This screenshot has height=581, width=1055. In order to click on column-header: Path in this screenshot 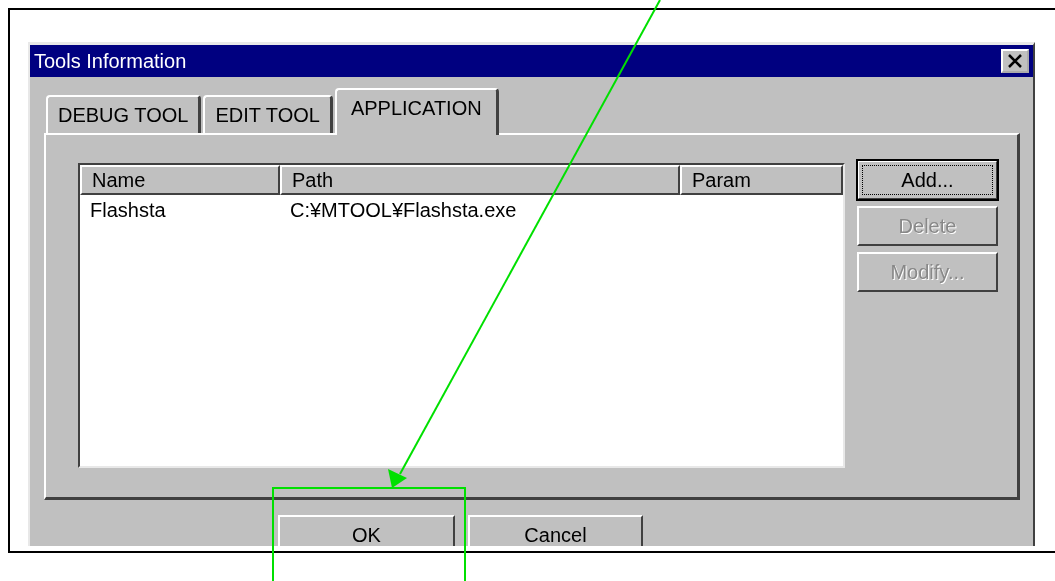, I will do `click(480, 180)`.